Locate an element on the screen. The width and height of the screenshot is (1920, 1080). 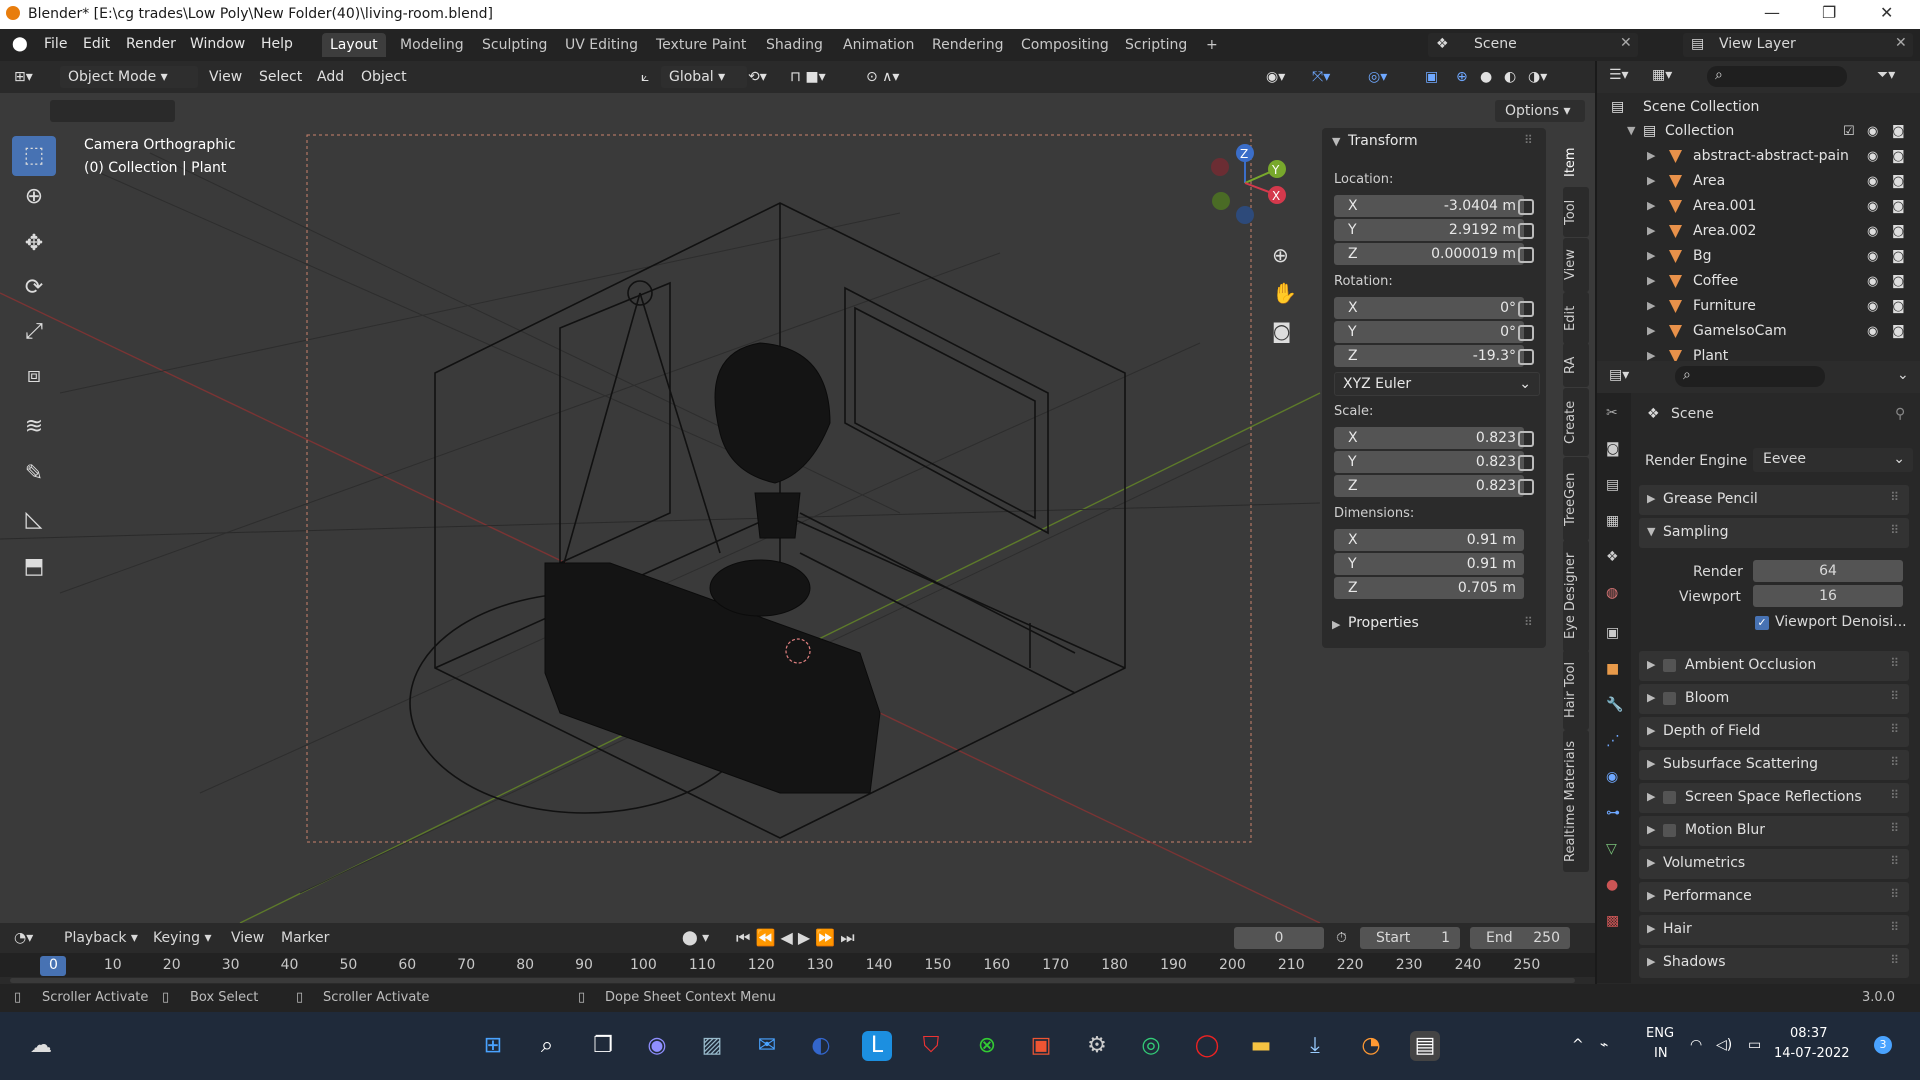
outliner-scene-collection: ▤ Scene Collection is located at coordinates (1758, 107).